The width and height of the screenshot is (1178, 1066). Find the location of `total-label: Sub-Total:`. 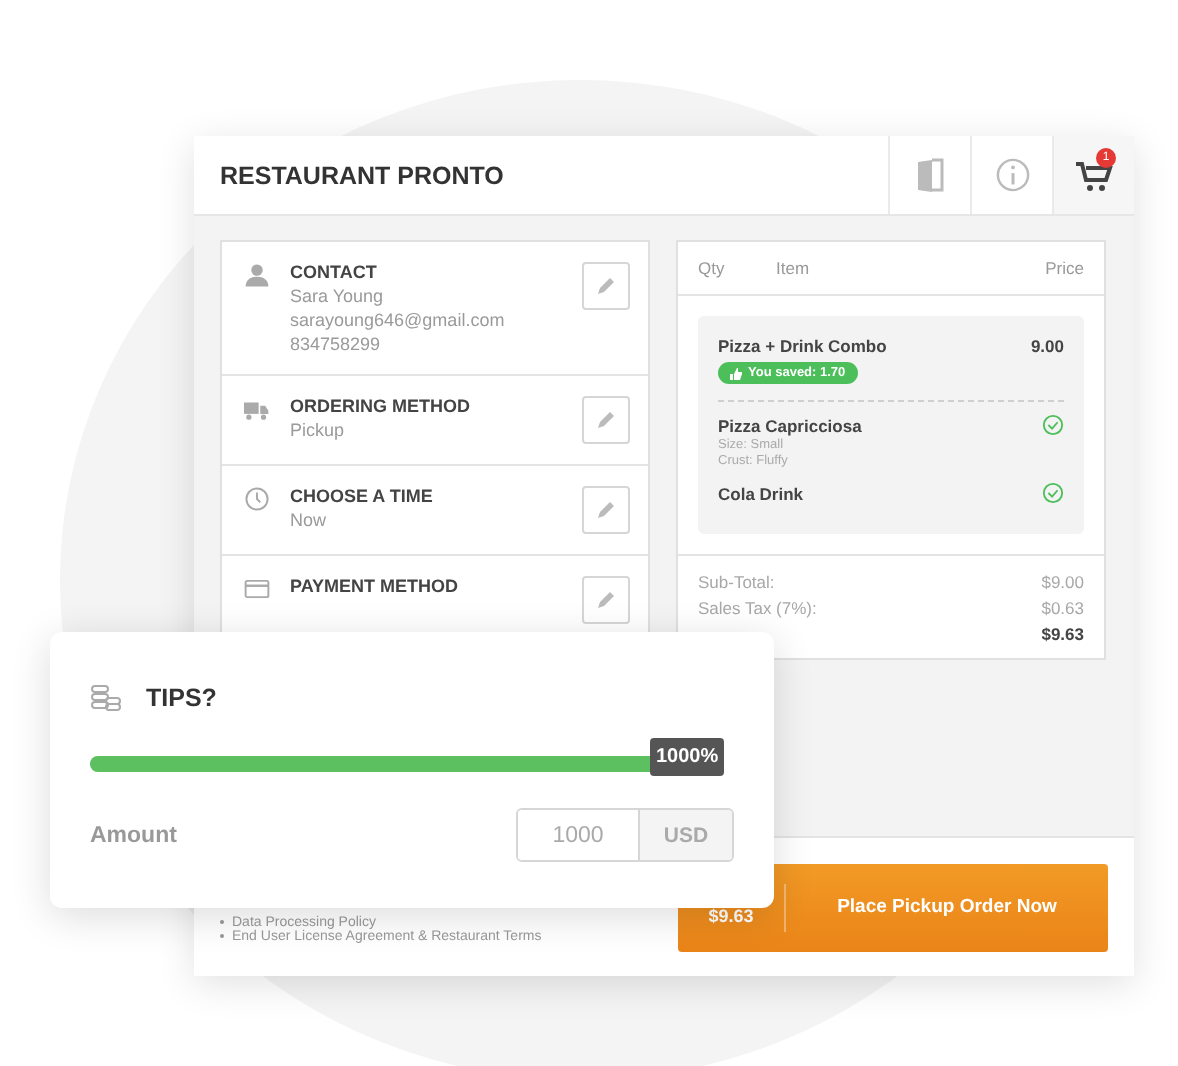

total-label: Sub-Total: is located at coordinates (736, 582).